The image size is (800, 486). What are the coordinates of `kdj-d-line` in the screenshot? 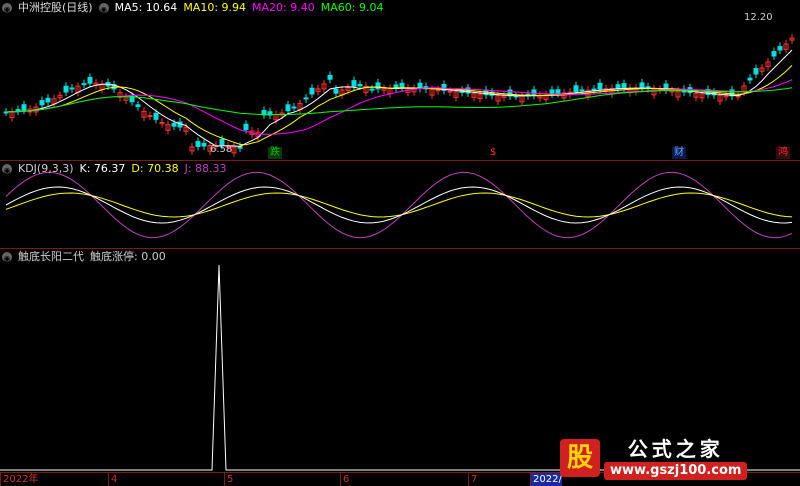 It's located at (399, 205).